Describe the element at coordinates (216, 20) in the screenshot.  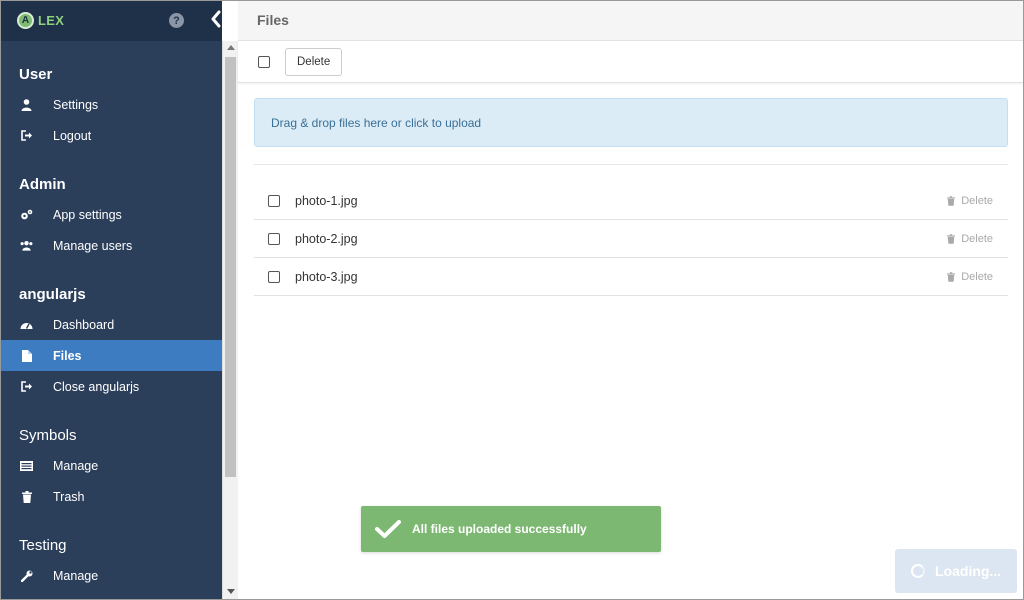
I see `chevron-left-icon` at that location.